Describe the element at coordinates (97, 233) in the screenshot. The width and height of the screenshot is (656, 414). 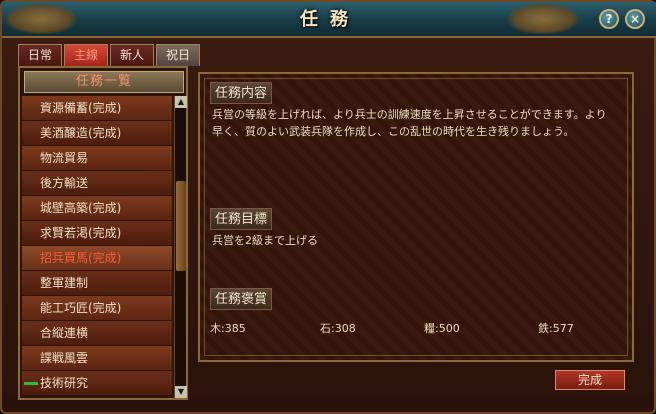
I see `list-item: 求賢若渇(完成)` at that location.